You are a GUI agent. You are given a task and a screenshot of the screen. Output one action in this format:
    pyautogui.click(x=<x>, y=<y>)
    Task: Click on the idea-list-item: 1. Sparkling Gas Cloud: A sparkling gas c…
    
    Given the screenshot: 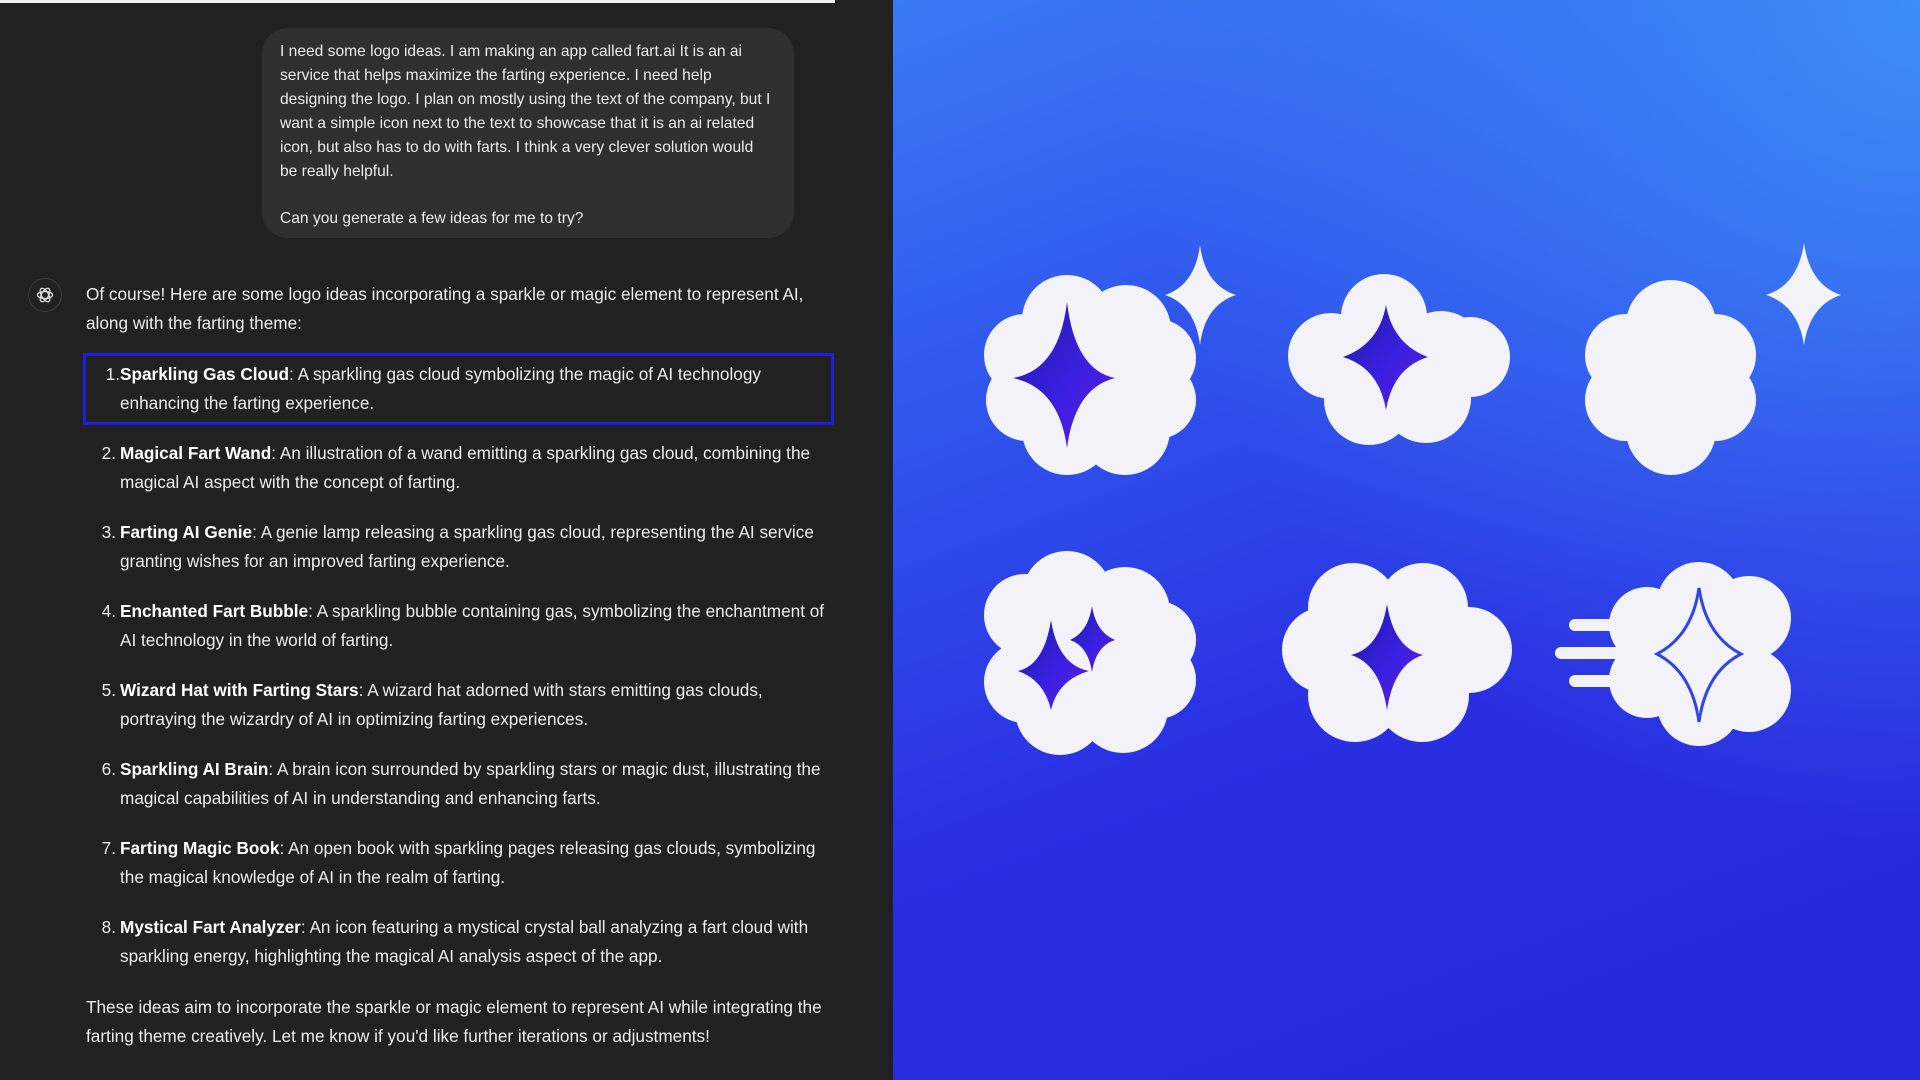 What is the action you would take?
    pyautogui.click(x=458, y=389)
    